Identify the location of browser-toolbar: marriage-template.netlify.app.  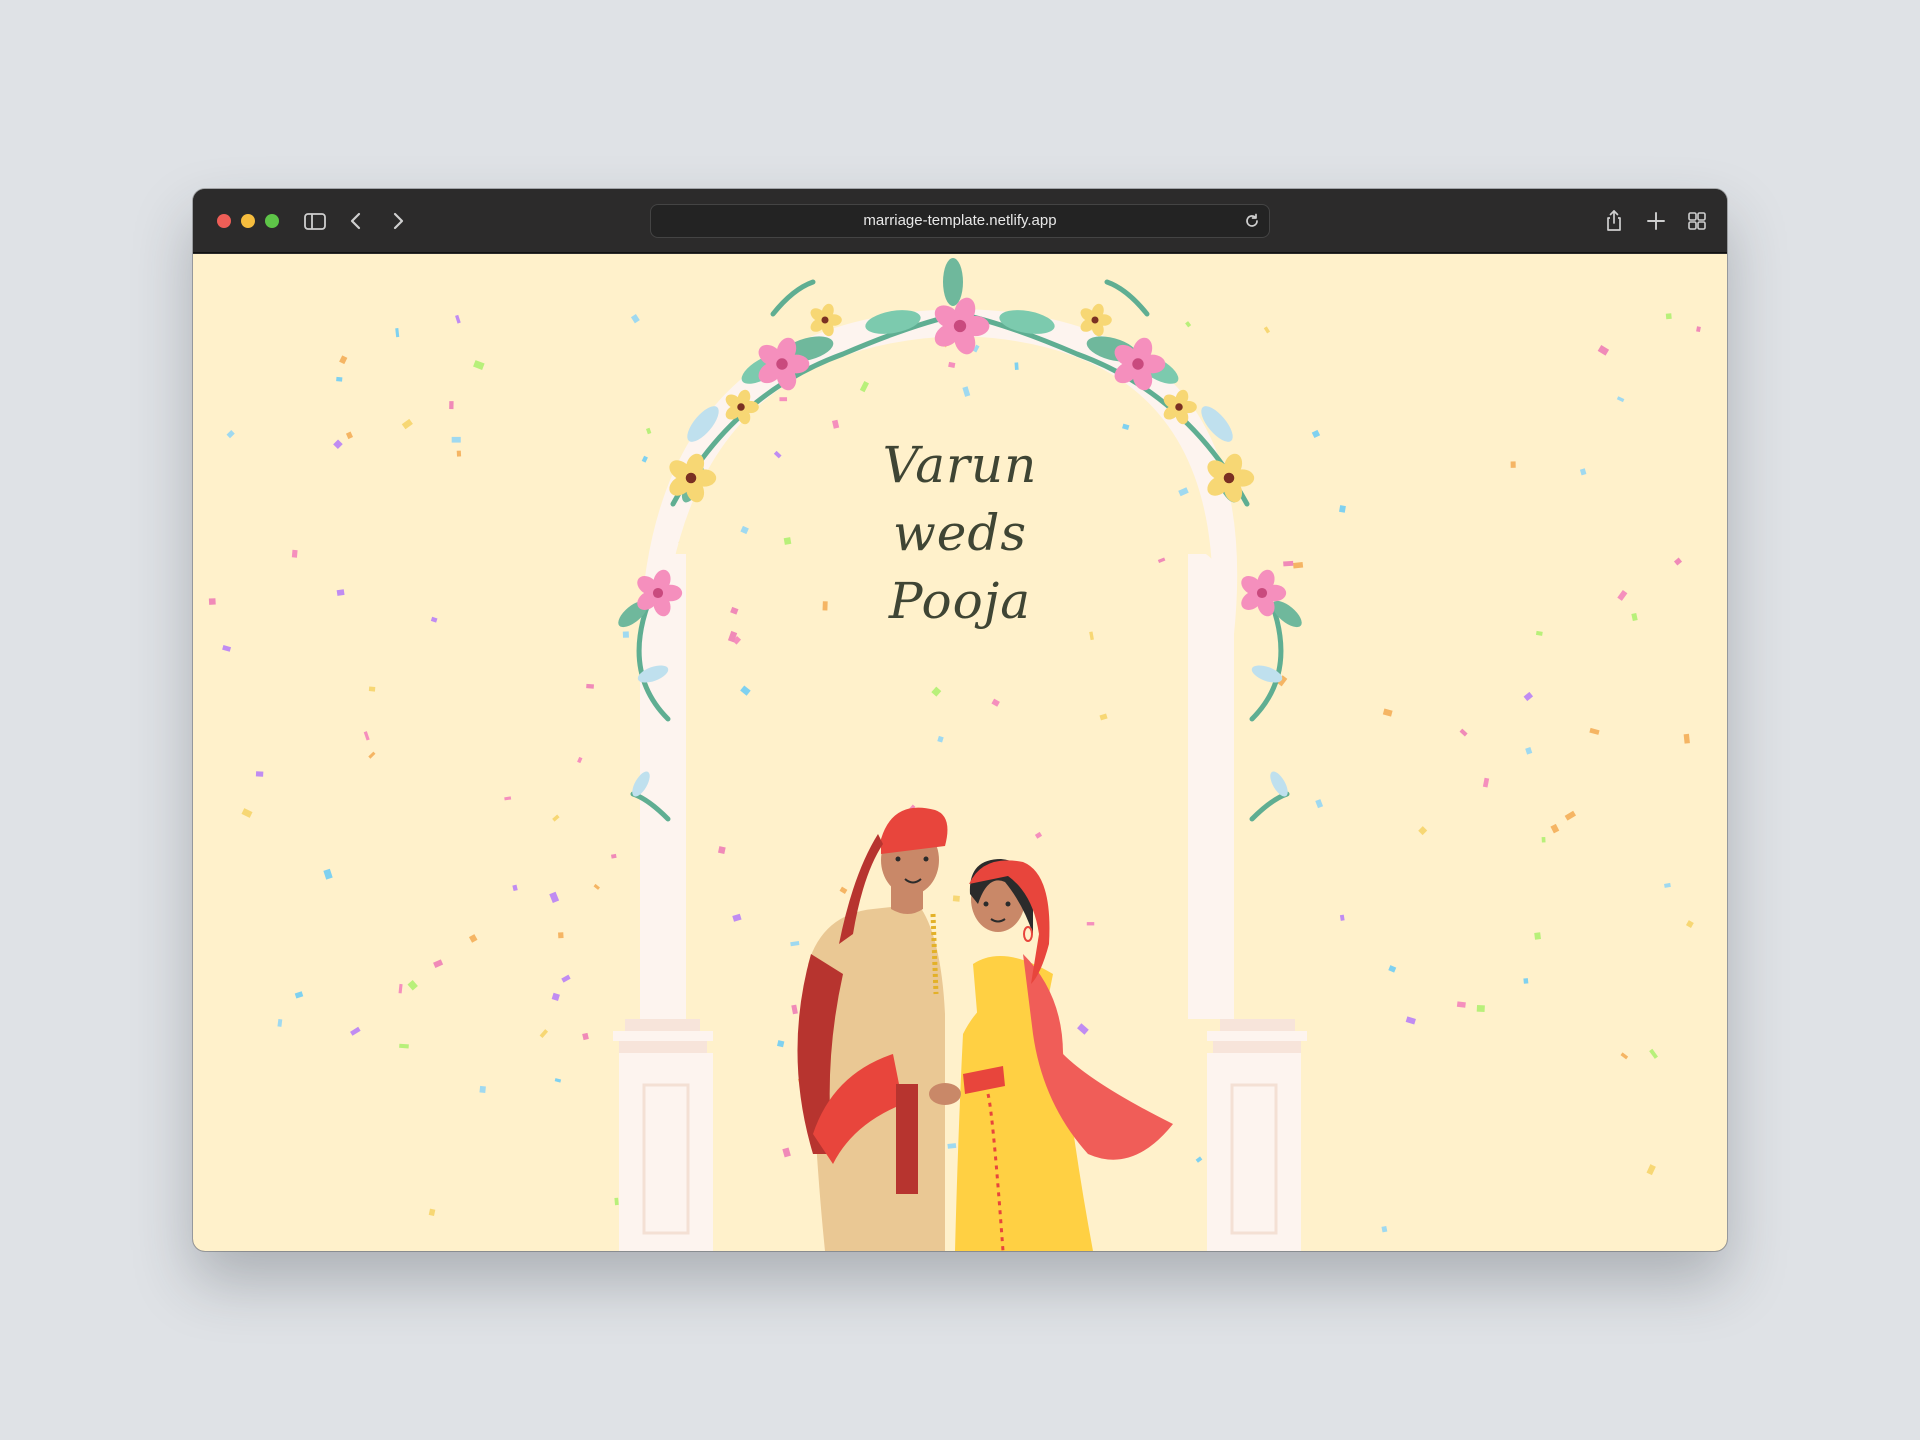
(960, 221).